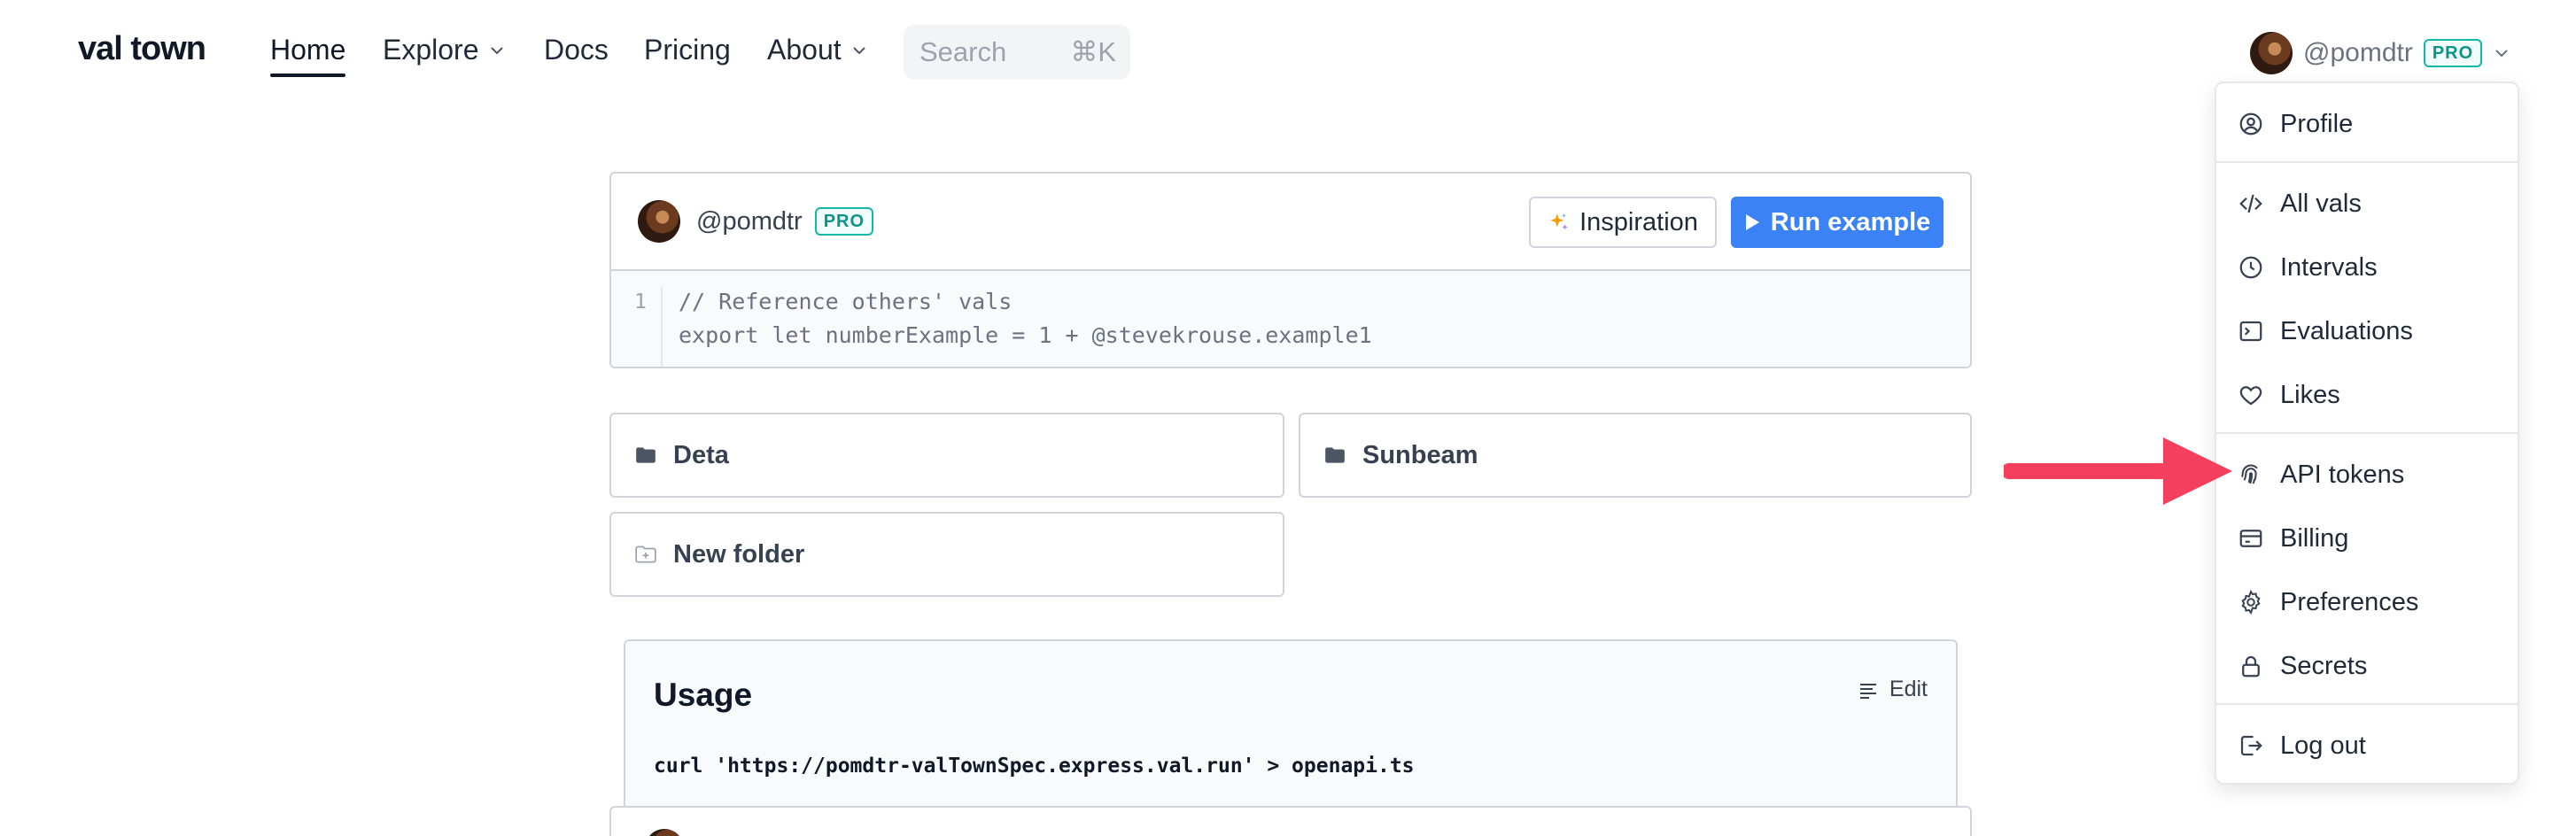  I want to click on nav-link-label: Docs, so click(576, 50).